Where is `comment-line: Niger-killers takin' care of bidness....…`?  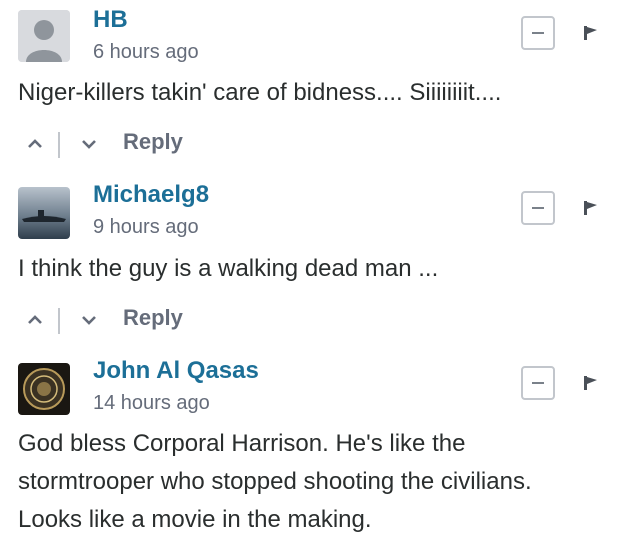 comment-line: Niger-killers takin' care of bidness....… is located at coordinates (260, 92).